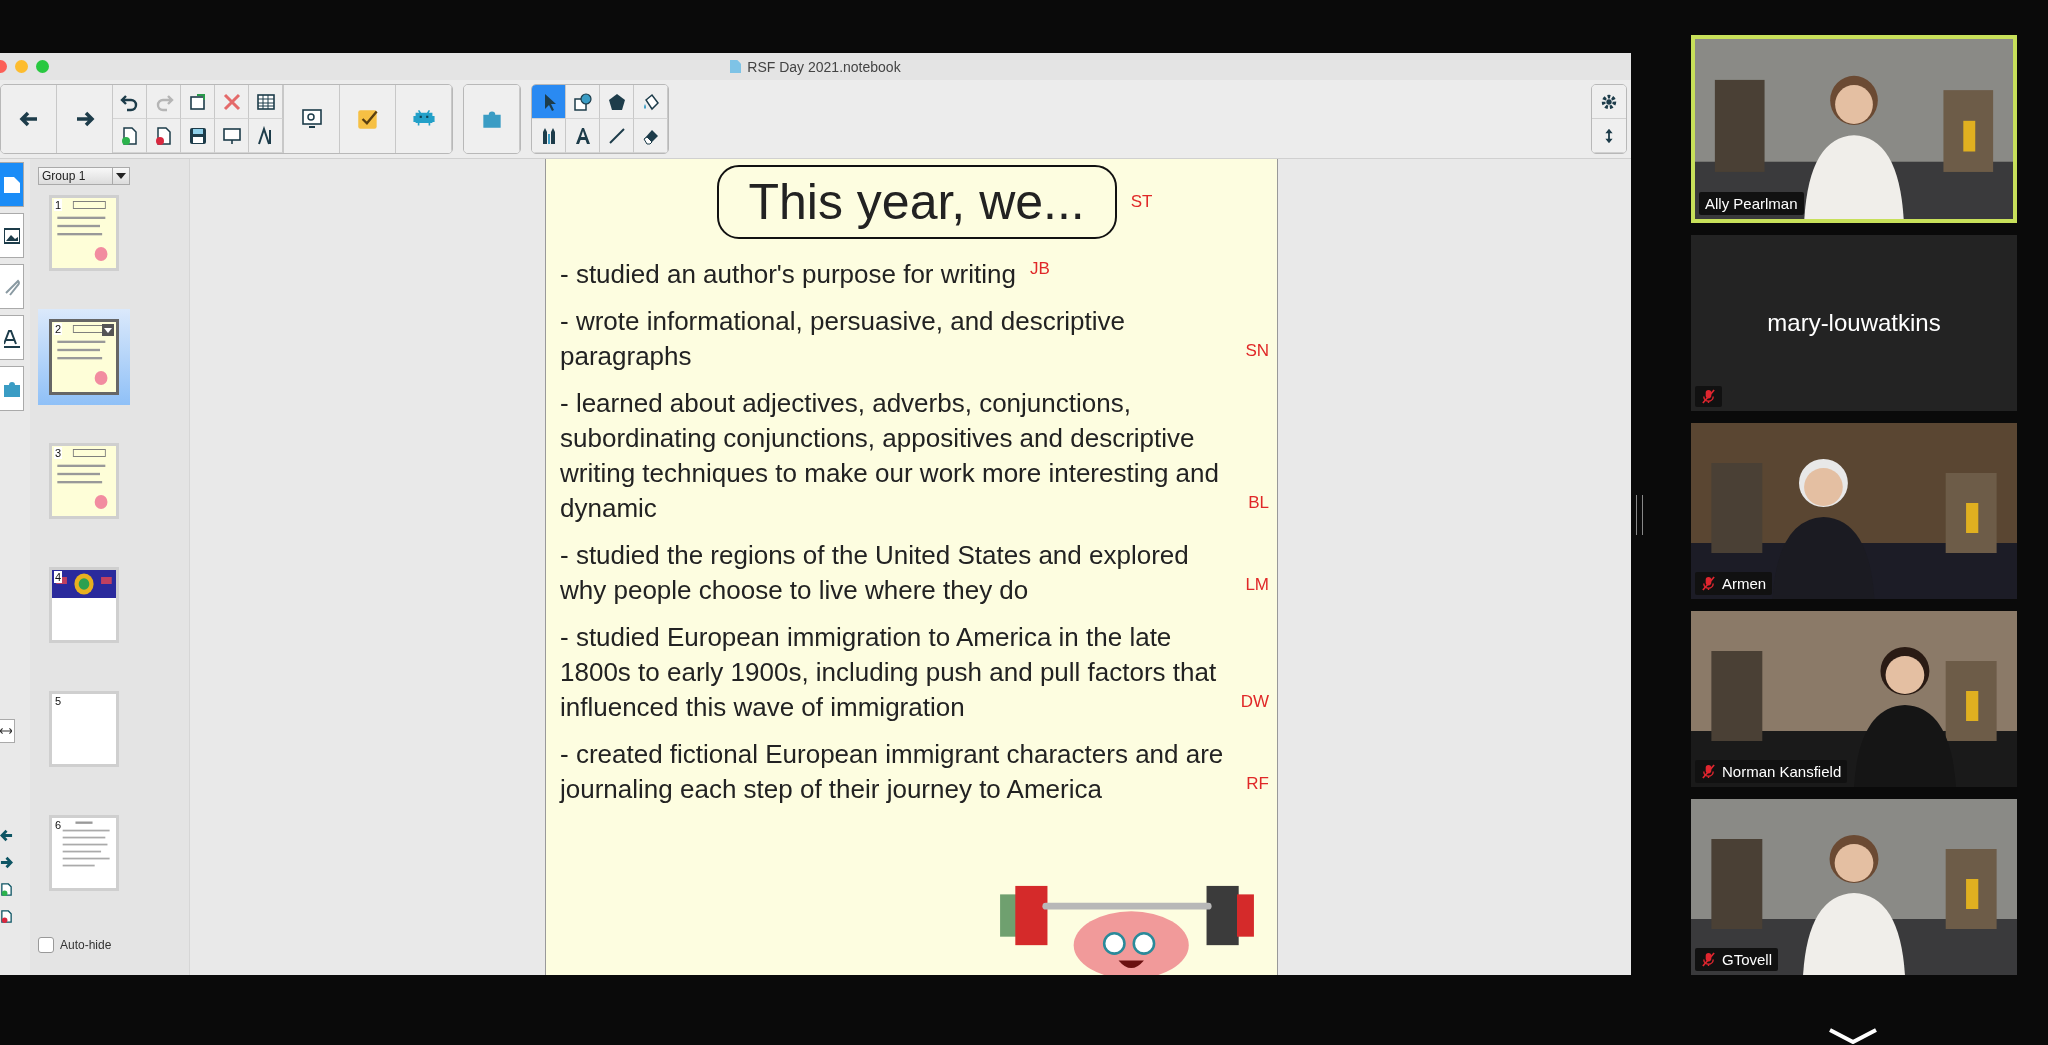 The image size is (2048, 1045). What do you see at coordinates (58, 205) in the screenshot?
I see `page-number: 1` at bounding box center [58, 205].